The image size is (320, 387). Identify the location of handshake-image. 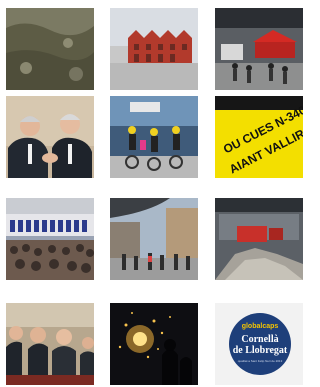
(50, 137).